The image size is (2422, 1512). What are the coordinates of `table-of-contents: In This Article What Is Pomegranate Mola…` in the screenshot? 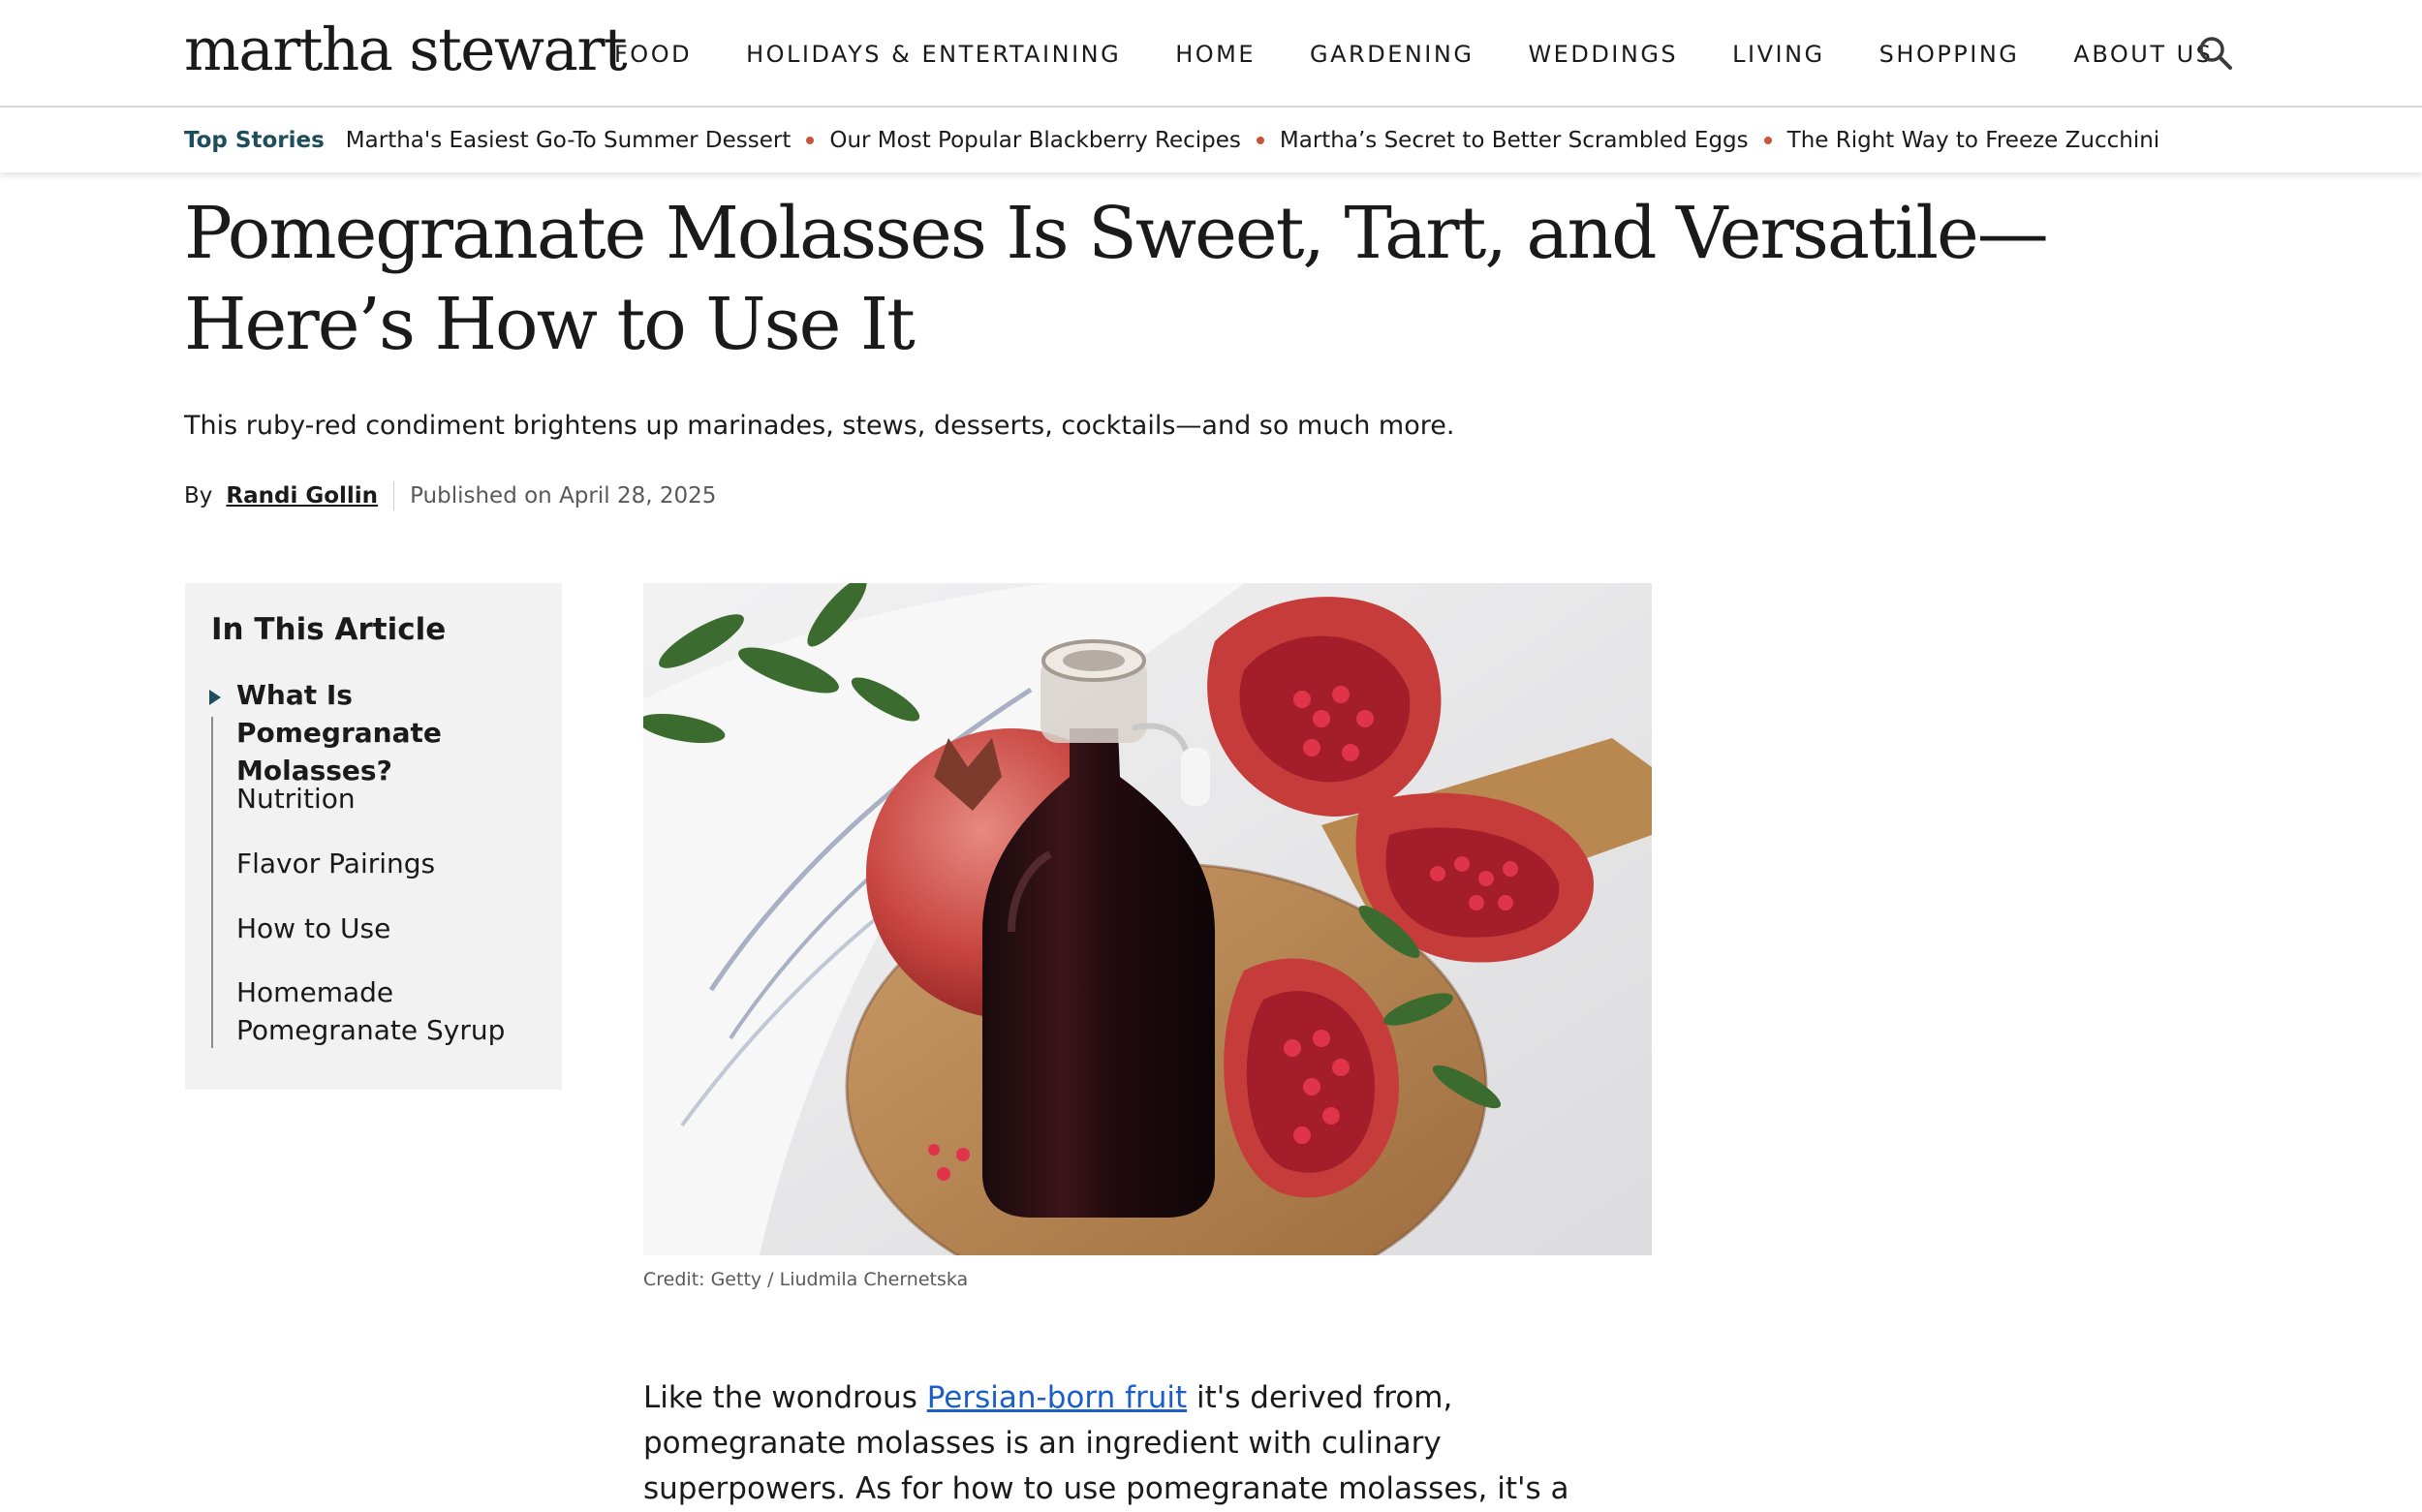 It's located at (373, 836).